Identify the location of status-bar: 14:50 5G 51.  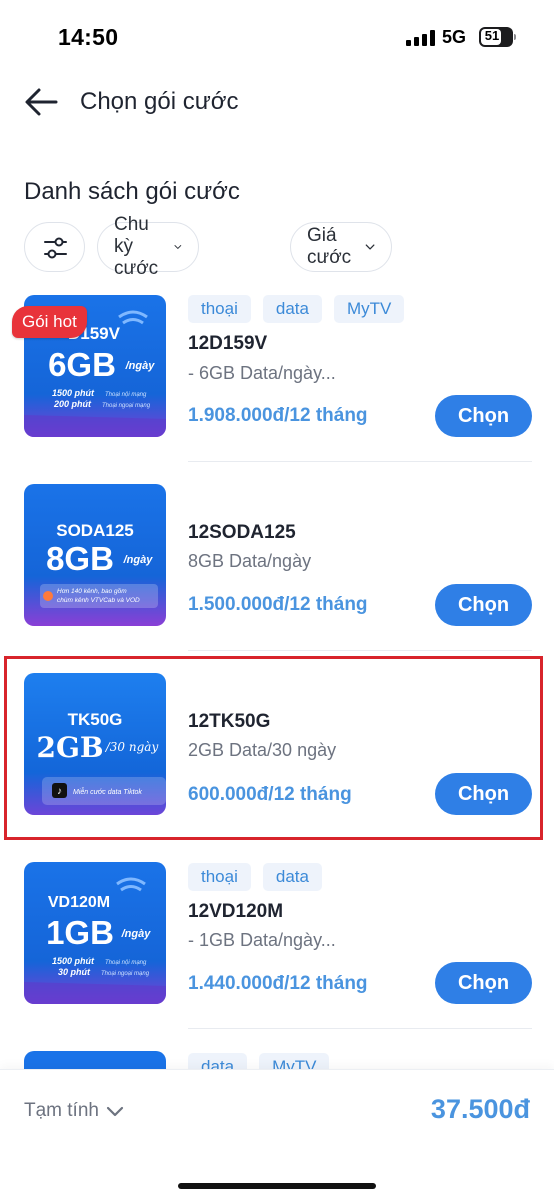
(277, 36).